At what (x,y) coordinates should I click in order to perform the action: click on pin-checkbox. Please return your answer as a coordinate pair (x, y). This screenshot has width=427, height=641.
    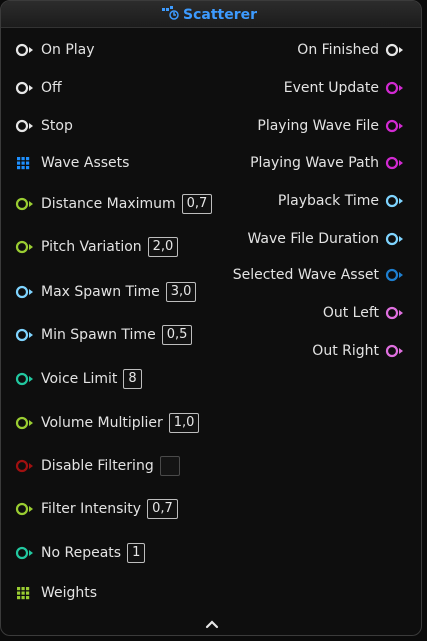
    Looking at the image, I should click on (169, 466).